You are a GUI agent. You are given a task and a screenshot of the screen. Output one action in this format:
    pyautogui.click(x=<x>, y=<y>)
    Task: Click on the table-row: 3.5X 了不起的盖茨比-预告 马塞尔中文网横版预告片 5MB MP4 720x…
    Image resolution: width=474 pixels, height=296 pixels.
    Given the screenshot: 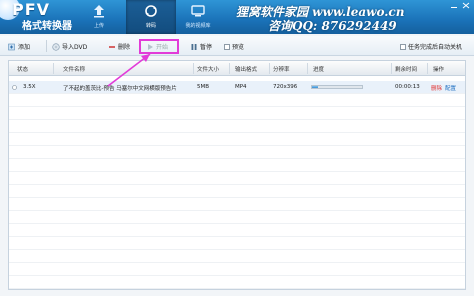 What is the action you would take?
    pyautogui.click(x=237, y=87)
    